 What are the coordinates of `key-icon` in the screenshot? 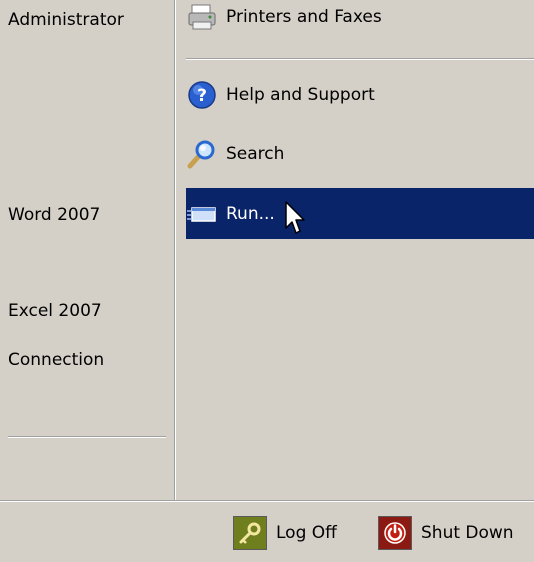 It's located at (250, 533).